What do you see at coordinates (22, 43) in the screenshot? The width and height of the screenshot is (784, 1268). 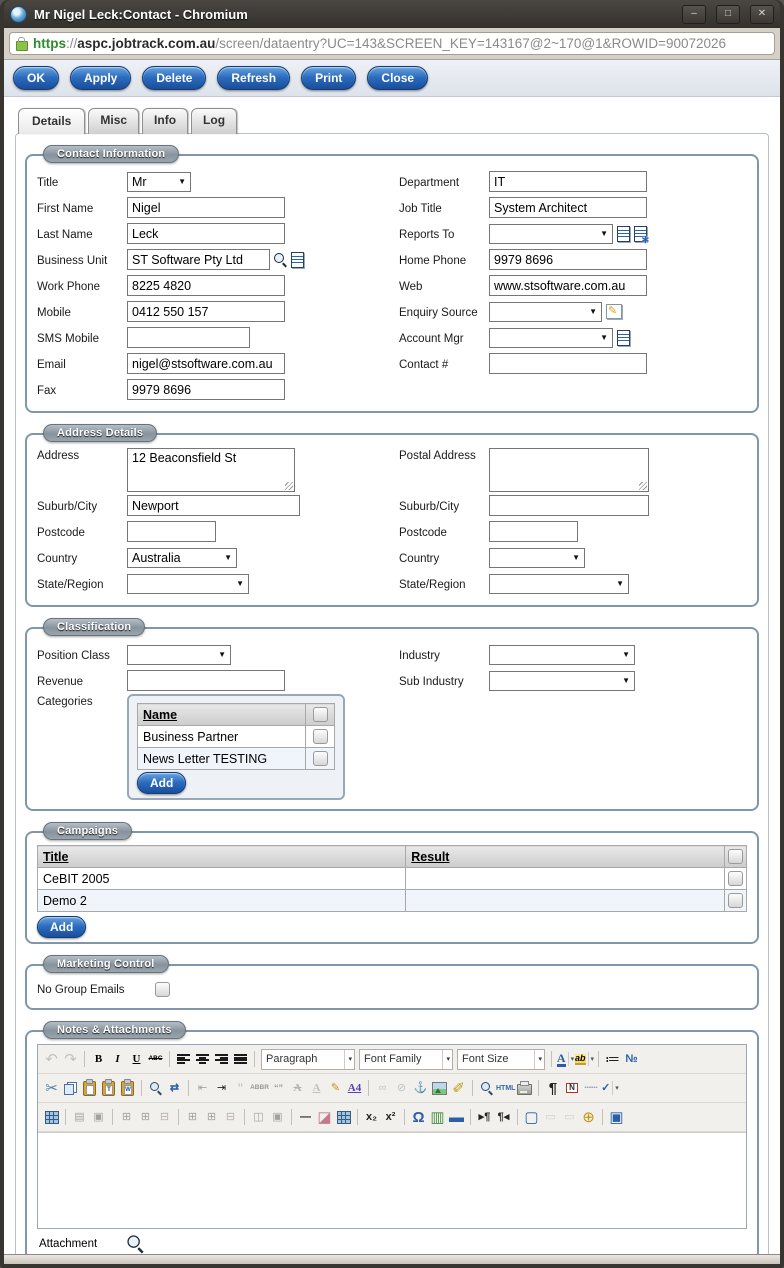 I see `secure-lock-icon` at bounding box center [22, 43].